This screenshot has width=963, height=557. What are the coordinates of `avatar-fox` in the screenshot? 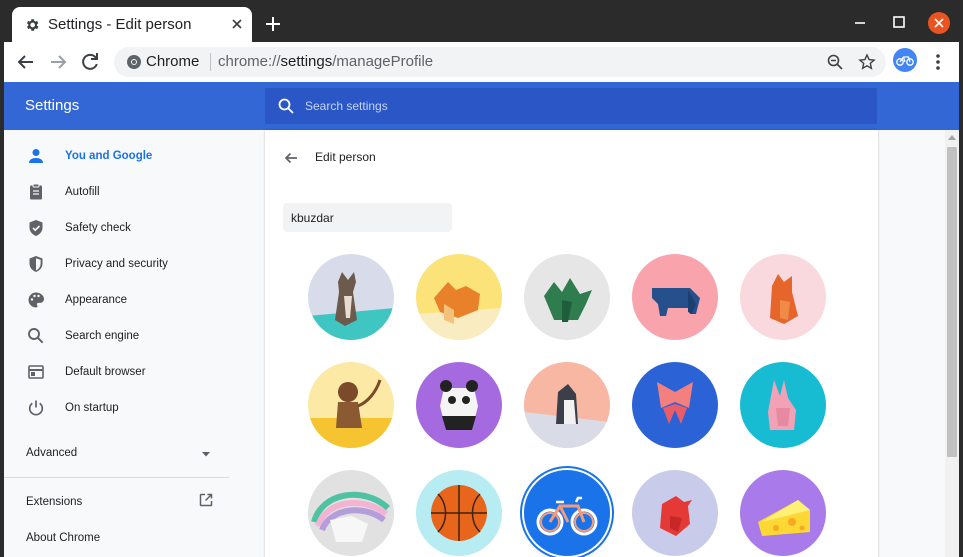 It's located at (459, 297).